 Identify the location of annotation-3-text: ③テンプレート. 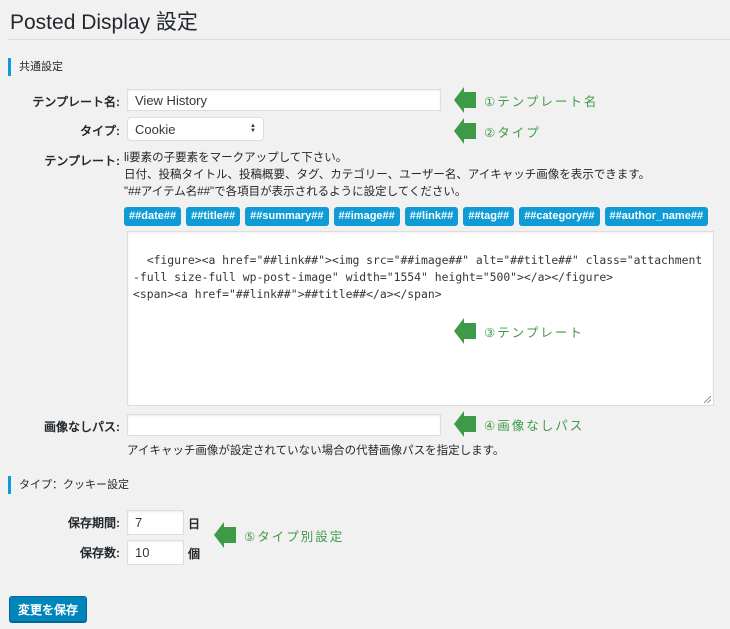
(534, 332).